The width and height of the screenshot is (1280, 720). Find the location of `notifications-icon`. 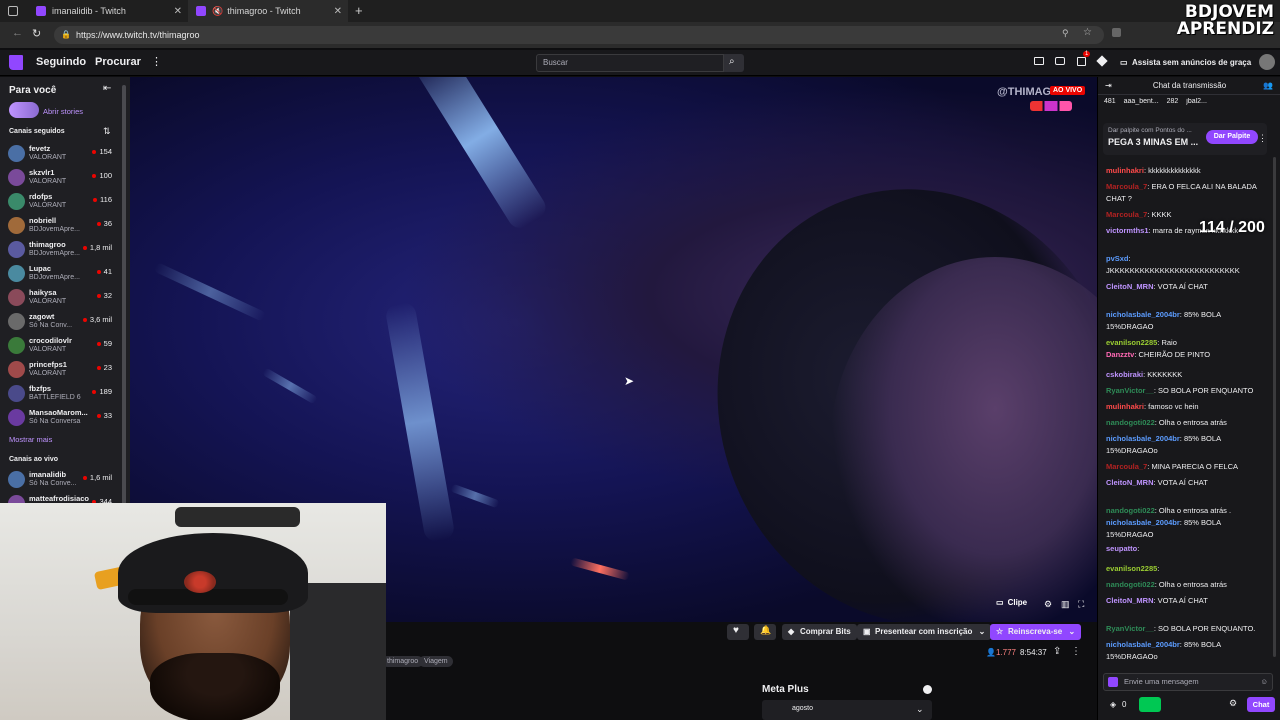

notifications-icon is located at coordinates (1081, 61).